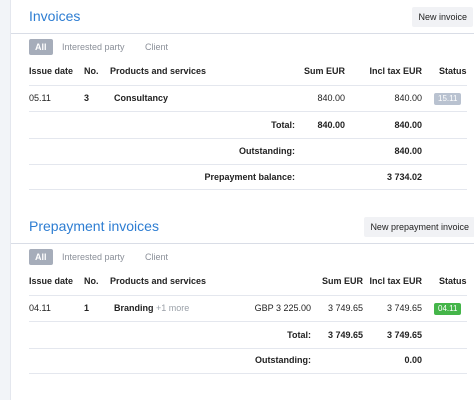 The height and width of the screenshot is (400, 474). What do you see at coordinates (419, 227) in the screenshot?
I see `new-prepayment-invoice-button: New prepayment invoice` at bounding box center [419, 227].